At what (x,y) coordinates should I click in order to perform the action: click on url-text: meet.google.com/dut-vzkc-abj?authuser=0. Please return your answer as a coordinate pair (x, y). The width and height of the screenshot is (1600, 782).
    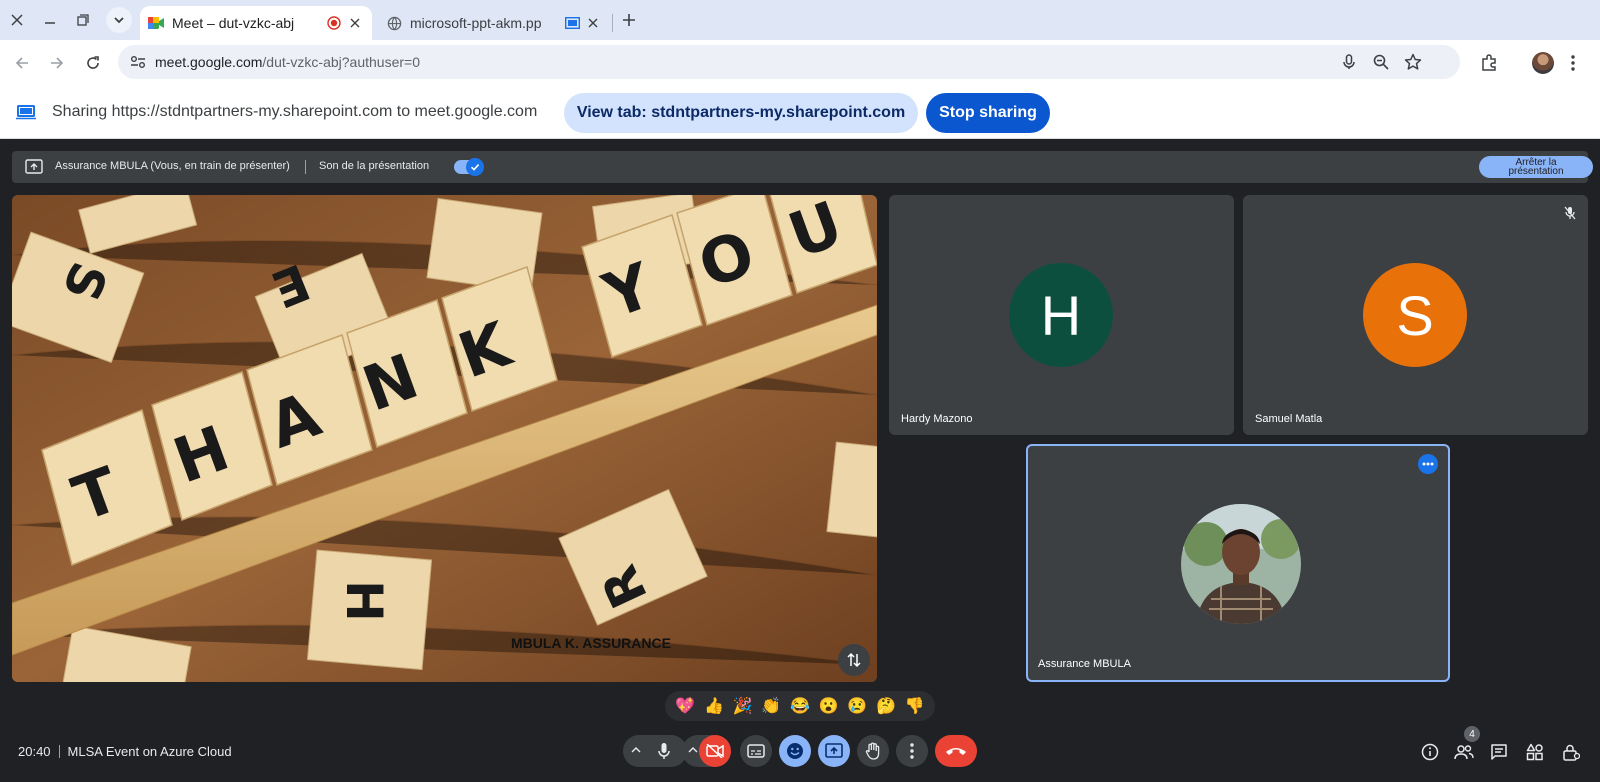
    Looking at the image, I should click on (287, 62).